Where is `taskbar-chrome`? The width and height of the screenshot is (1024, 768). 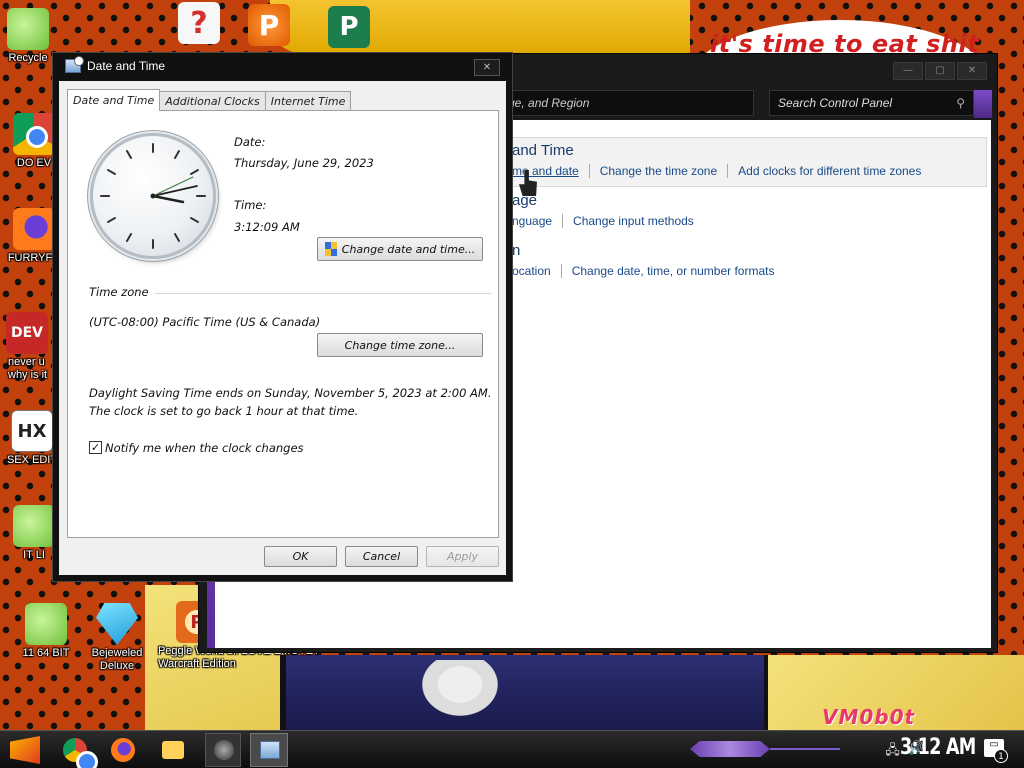 taskbar-chrome is located at coordinates (80, 752).